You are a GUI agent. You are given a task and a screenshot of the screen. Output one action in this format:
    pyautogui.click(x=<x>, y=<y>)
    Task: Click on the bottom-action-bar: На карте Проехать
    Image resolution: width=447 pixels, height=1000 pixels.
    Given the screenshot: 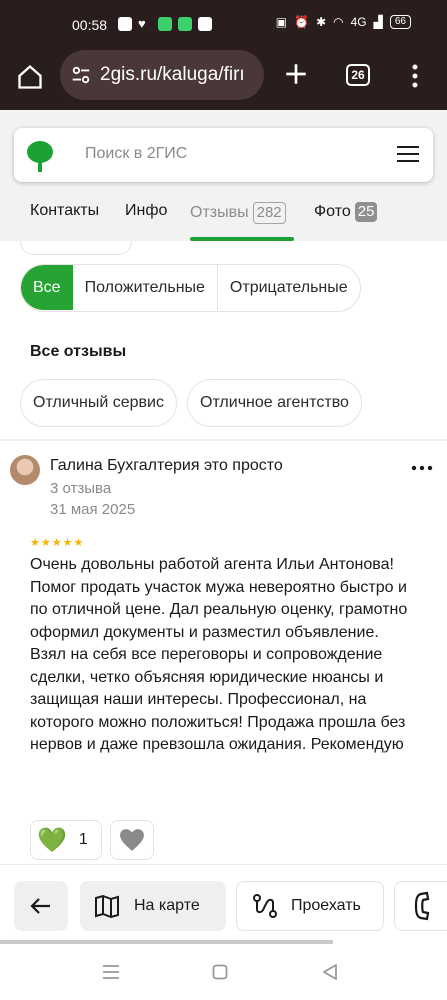 What is the action you would take?
    pyautogui.click(x=223, y=900)
    